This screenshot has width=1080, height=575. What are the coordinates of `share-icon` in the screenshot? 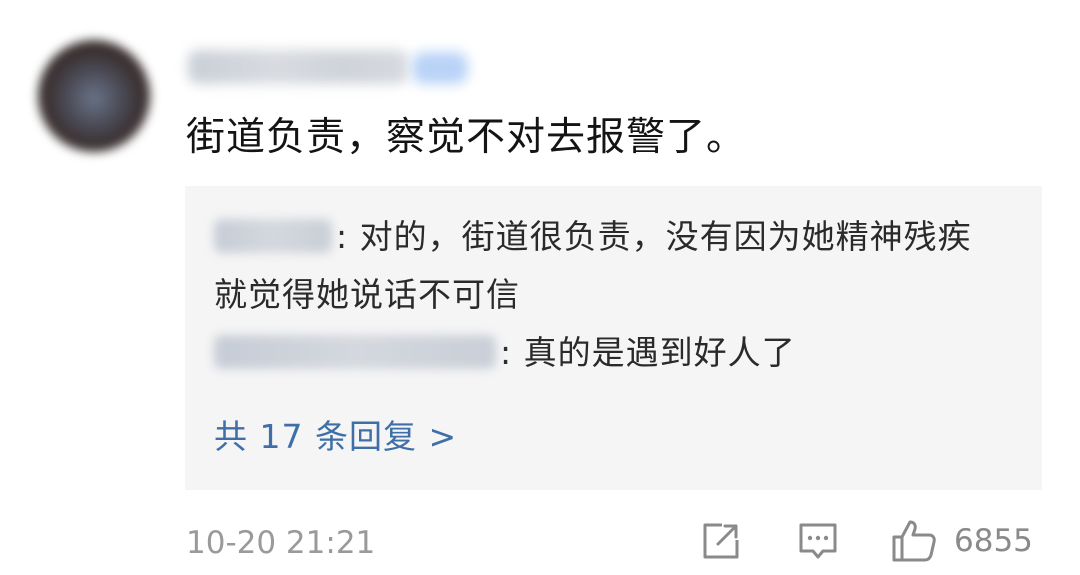 It's located at (721, 541).